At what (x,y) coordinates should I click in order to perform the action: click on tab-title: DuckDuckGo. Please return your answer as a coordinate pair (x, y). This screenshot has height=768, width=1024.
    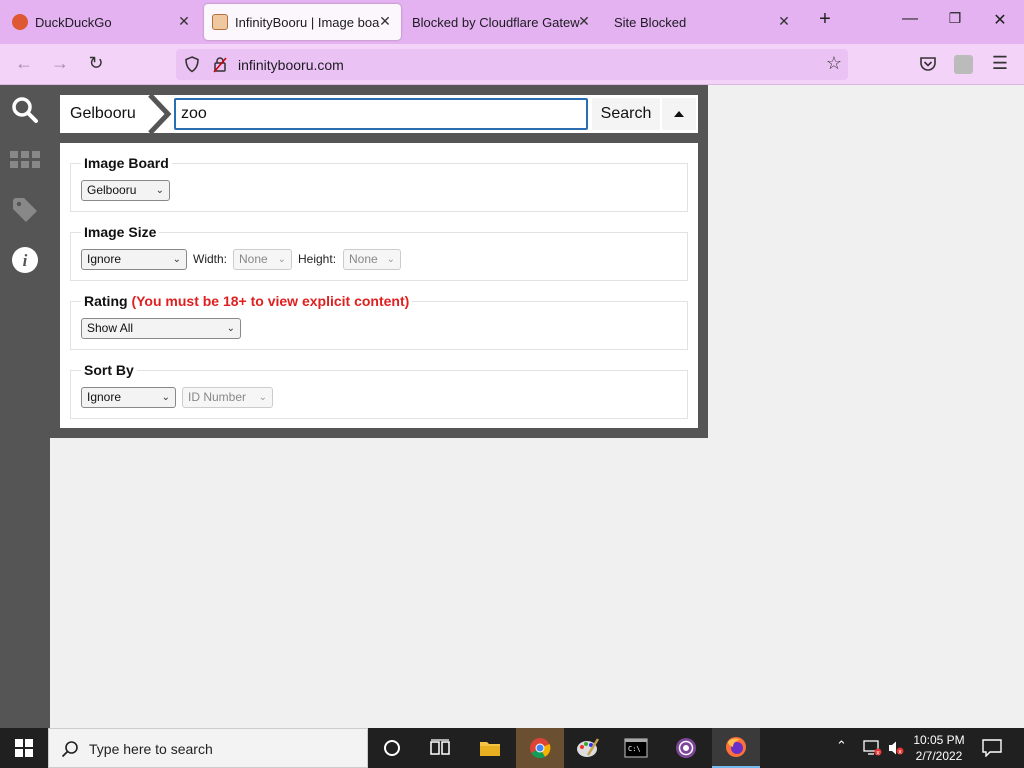
    Looking at the image, I should click on (73, 22).